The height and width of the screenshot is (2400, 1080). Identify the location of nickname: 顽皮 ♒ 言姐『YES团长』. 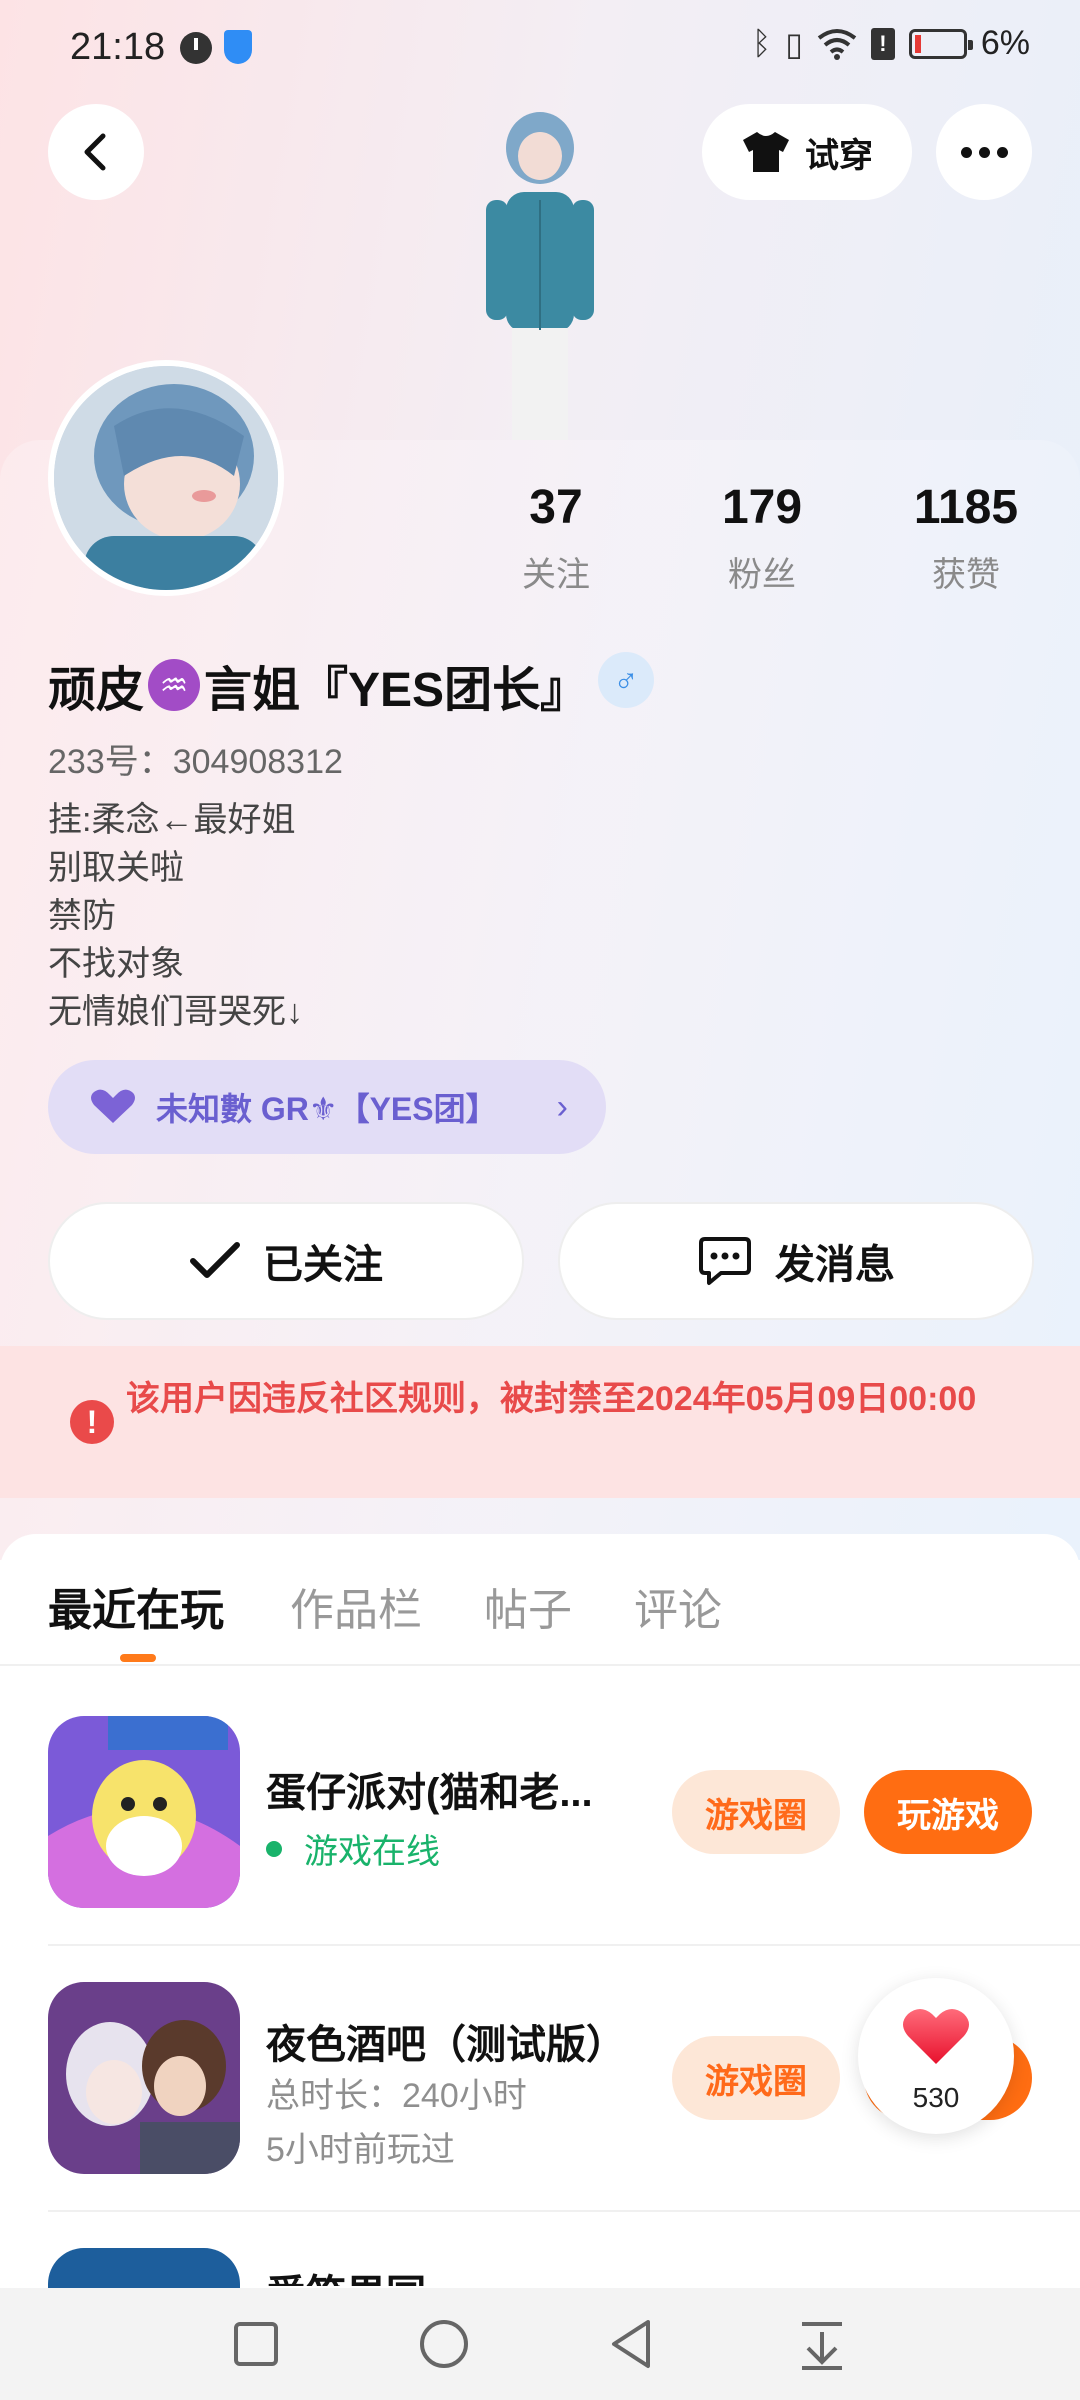
(318, 685).